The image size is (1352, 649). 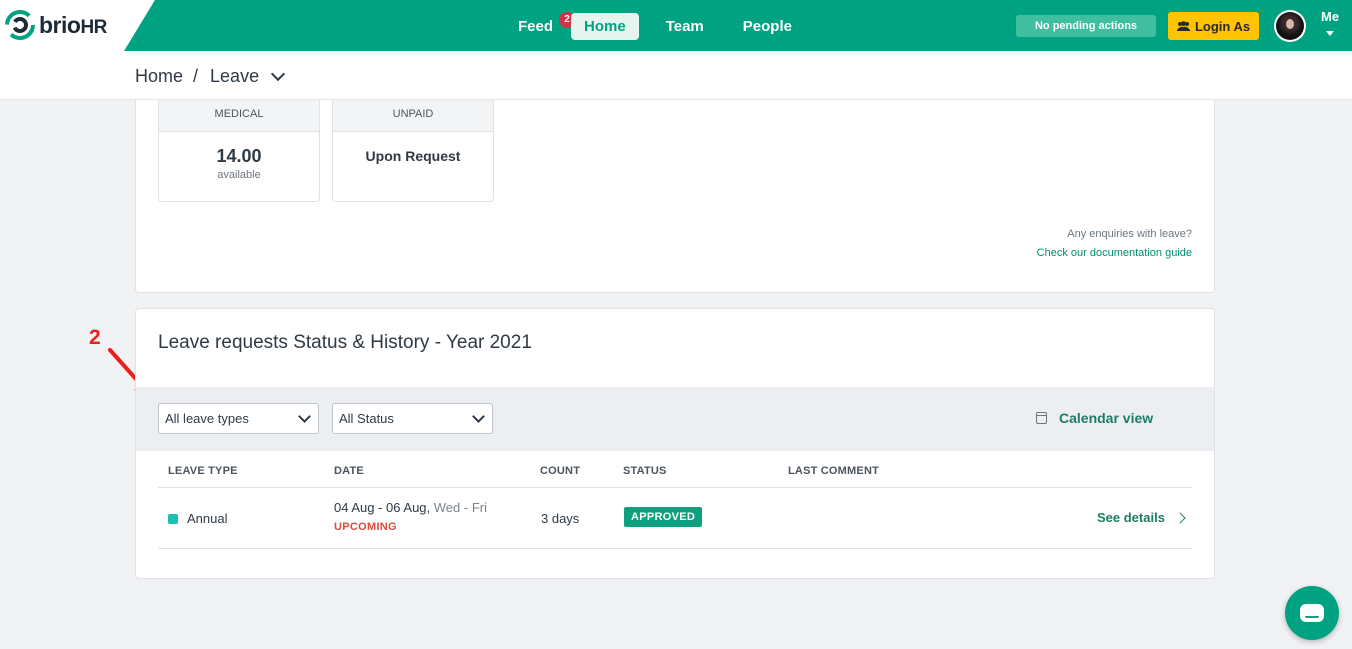 What do you see at coordinates (1114, 253) in the screenshot?
I see `documentation-link: Check our documentation guide` at bounding box center [1114, 253].